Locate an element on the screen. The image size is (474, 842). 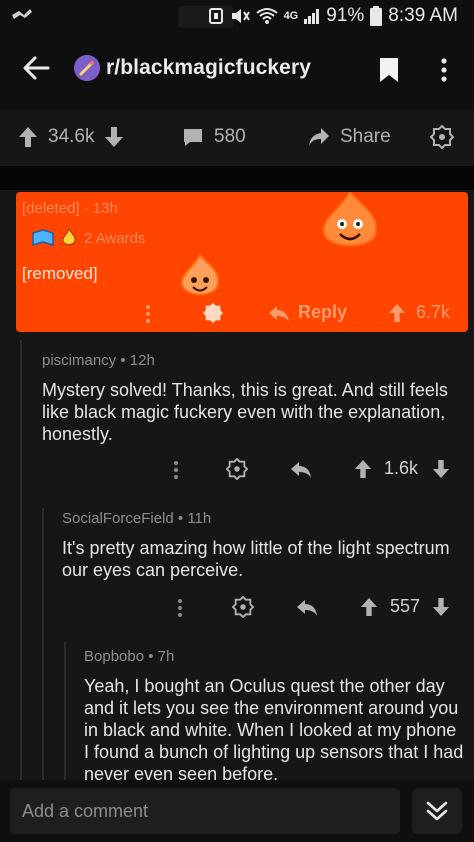
nfc-icon is located at coordinates (215, 16).